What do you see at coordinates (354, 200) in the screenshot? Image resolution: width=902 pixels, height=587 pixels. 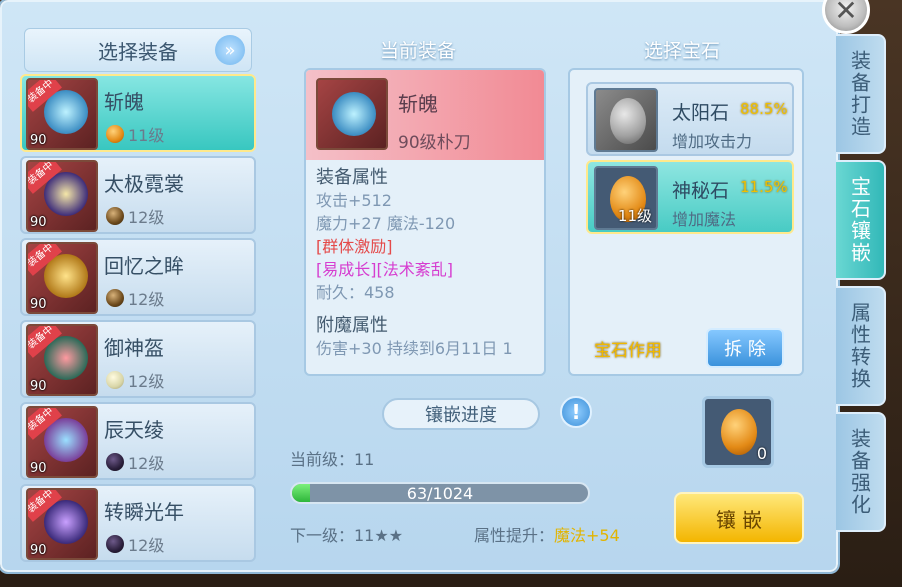 I see `attack-attr: 攻击+512` at bounding box center [354, 200].